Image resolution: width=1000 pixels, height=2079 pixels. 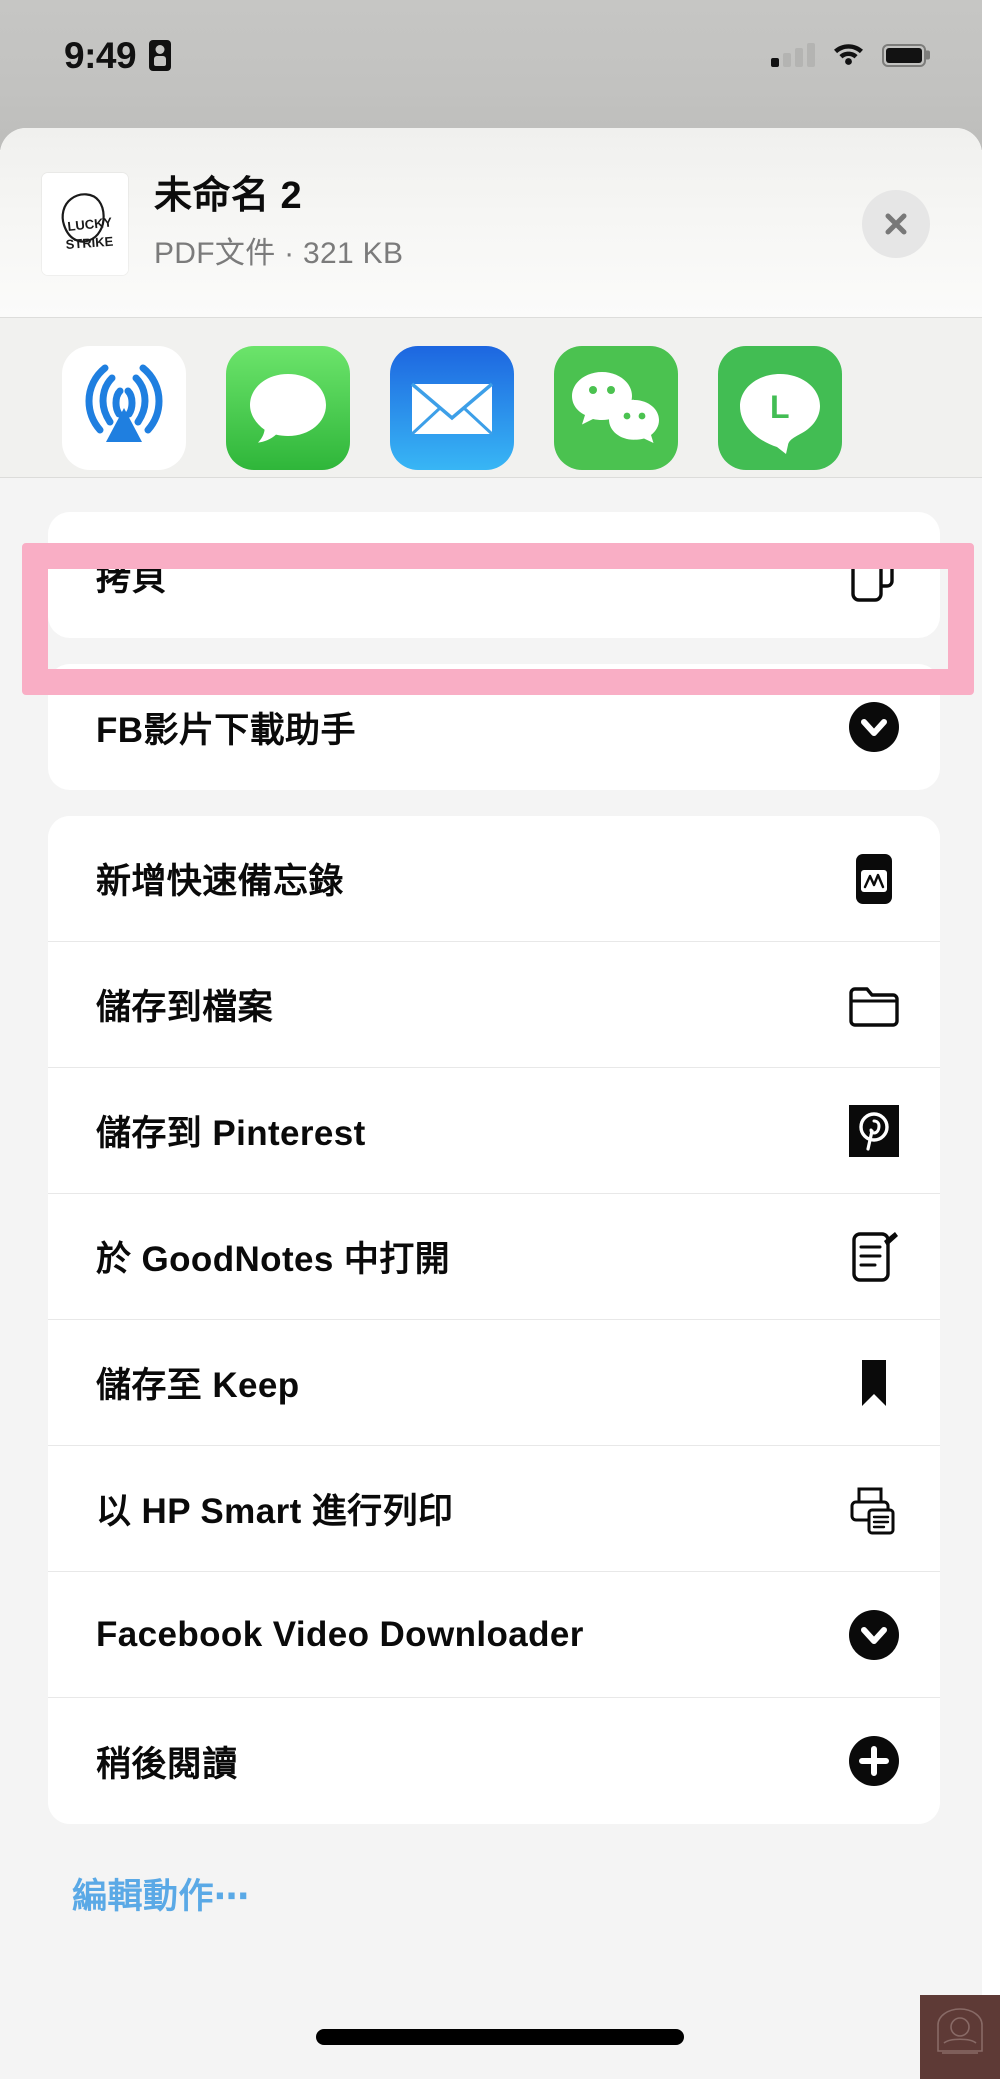 I want to click on share-target-mail: 郵件, so click(x=452, y=411).